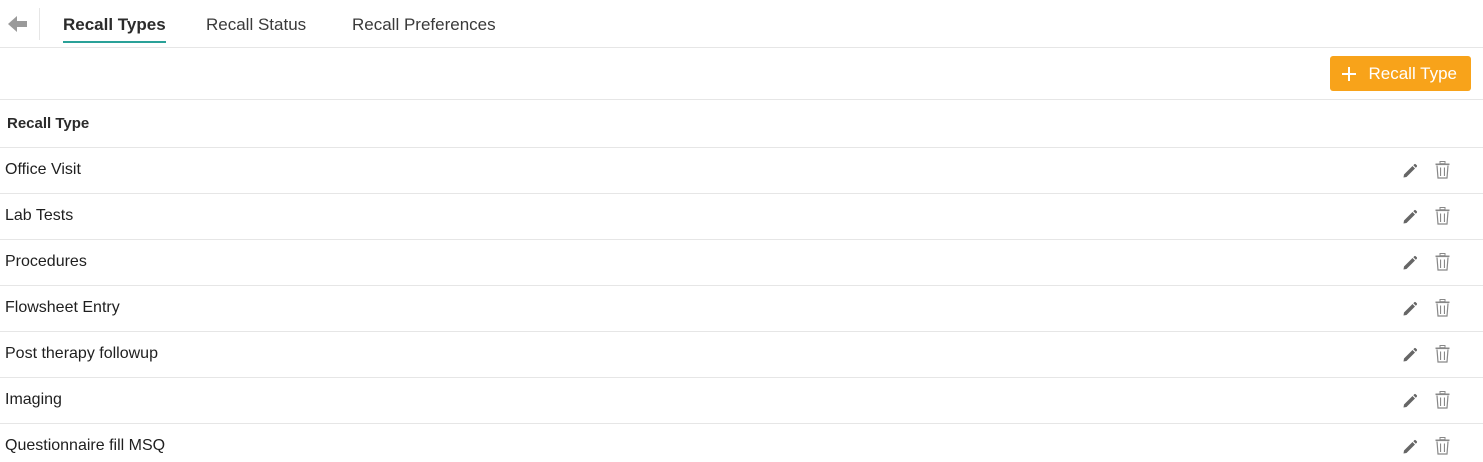 The image size is (1483, 462). What do you see at coordinates (39, 215) in the screenshot?
I see `recall-type-name: Lab Tests` at bounding box center [39, 215].